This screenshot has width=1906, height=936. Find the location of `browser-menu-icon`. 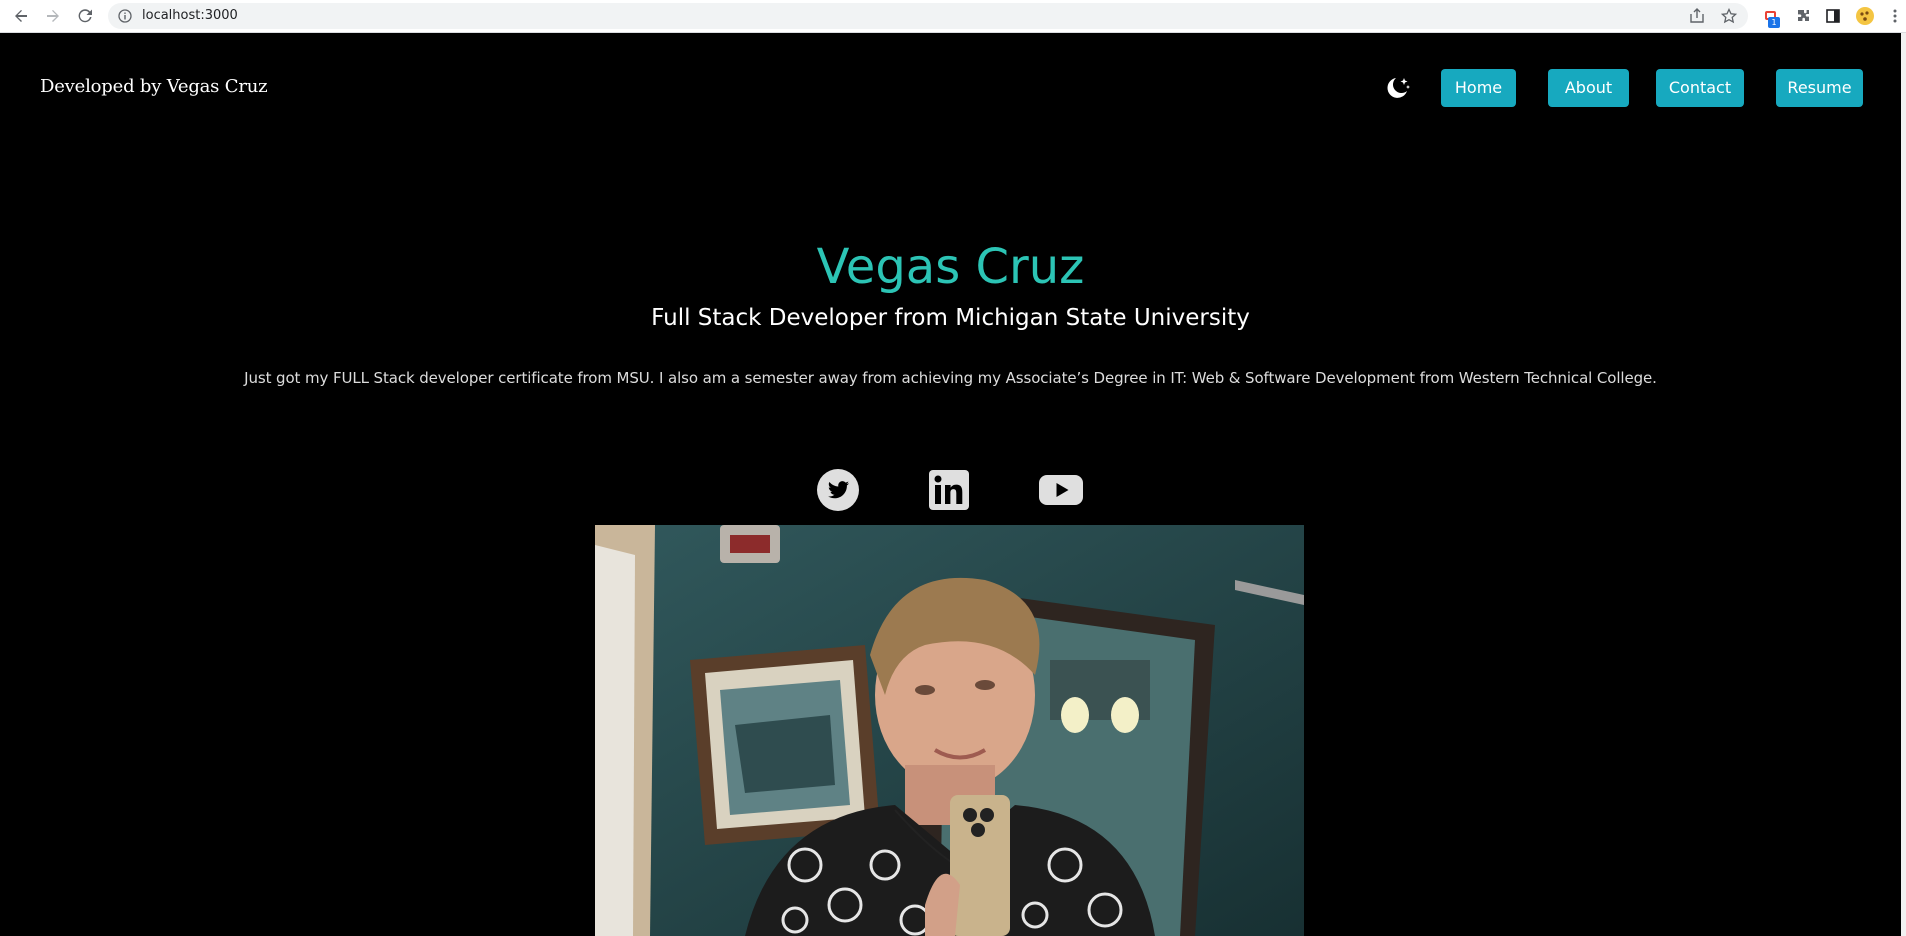

browser-menu-icon is located at coordinates (1895, 16).